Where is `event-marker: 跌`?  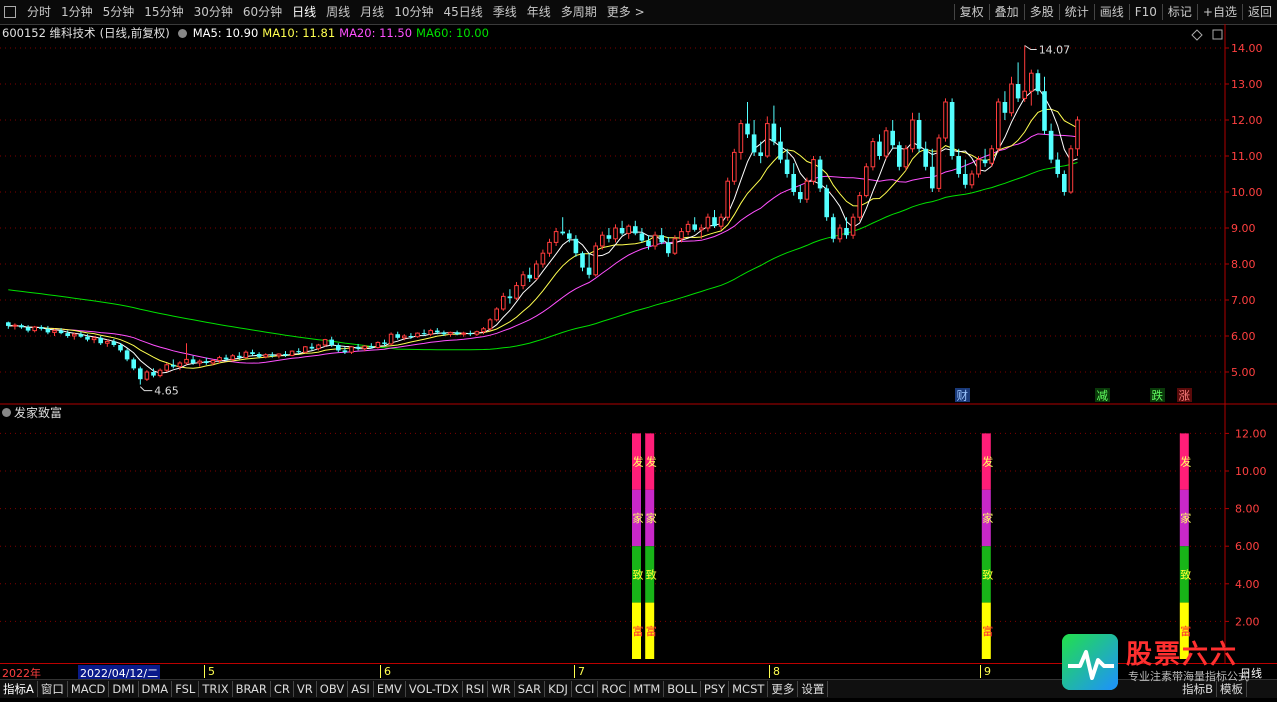
event-marker: 跌 is located at coordinates (1157, 395).